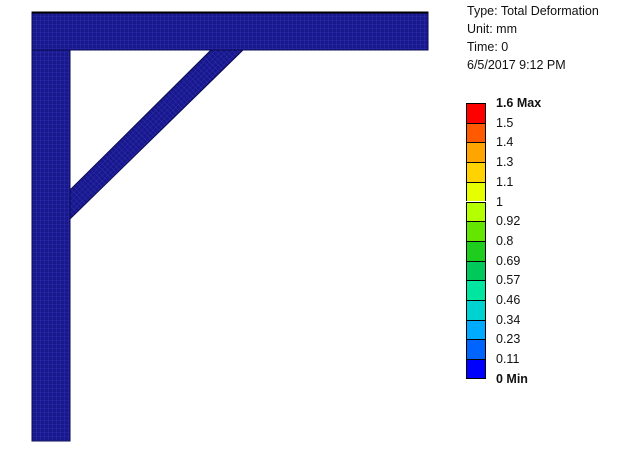 The image size is (640, 456). What do you see at coordinates (505, 142) in the screenshot?
I see `legend-level-label: 1.4` at bounding box center [505, 142].